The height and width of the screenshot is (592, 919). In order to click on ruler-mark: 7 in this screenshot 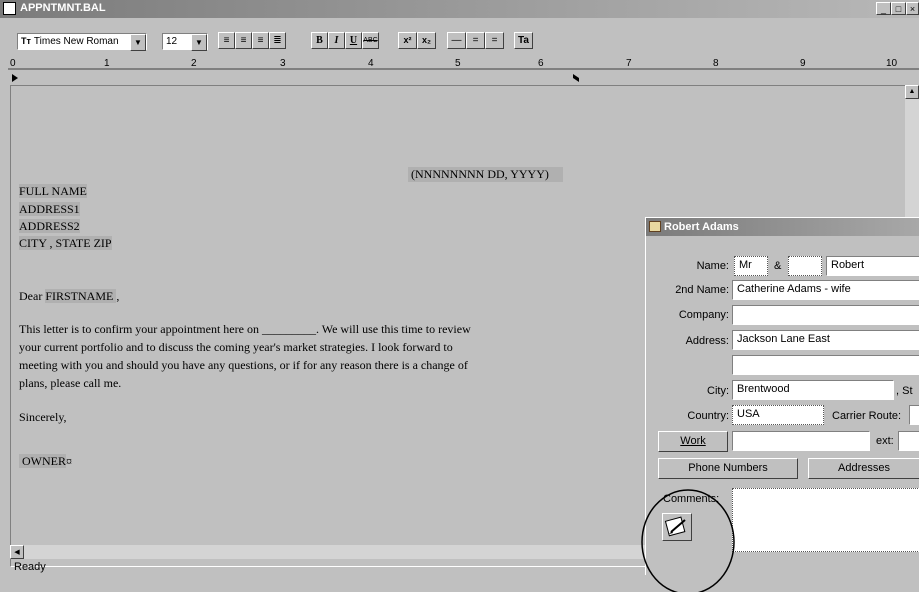, I will do `click(629, 63)`.